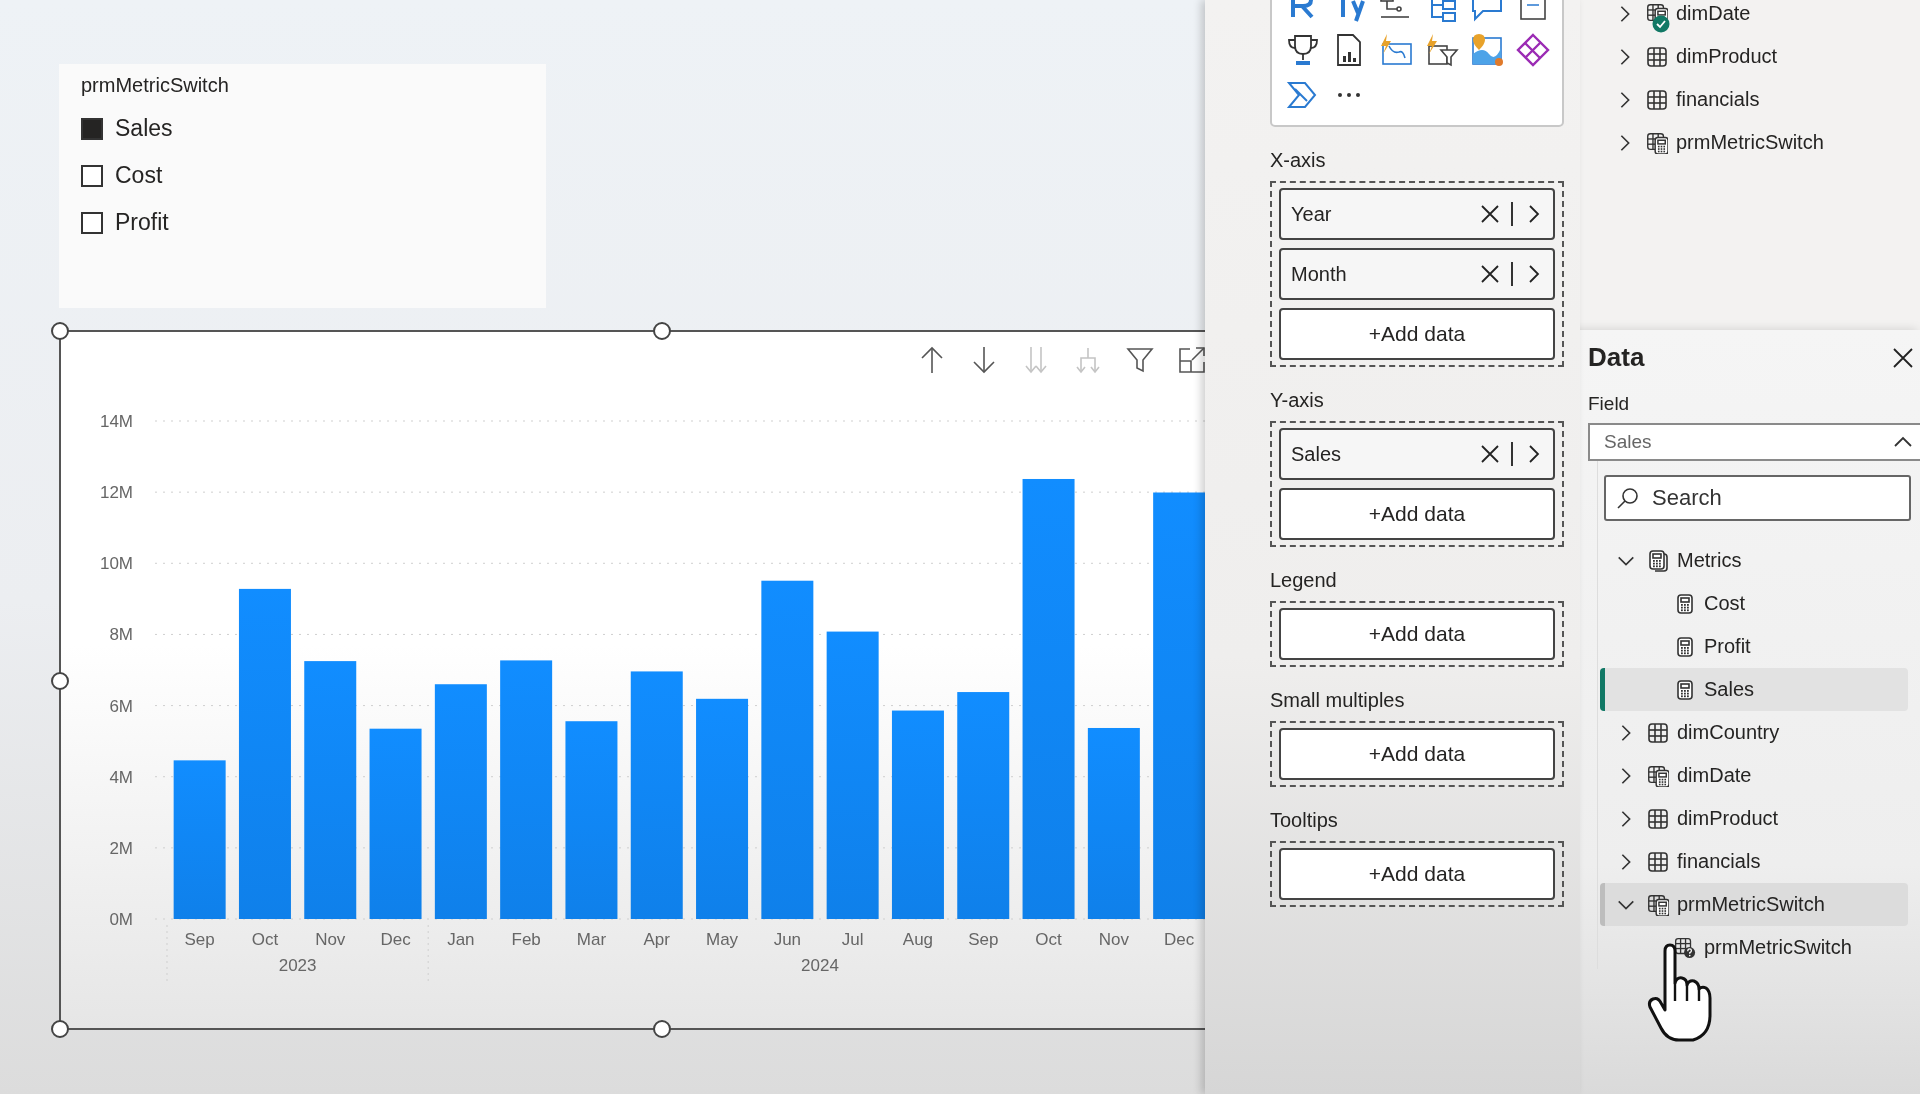 This screenshot has width=1920, height=1094. What do you see at coordinates (155, 85) in the screenshot?
I see `slicer-title: prmMetricSwitch` at bounding box center [155, 85].